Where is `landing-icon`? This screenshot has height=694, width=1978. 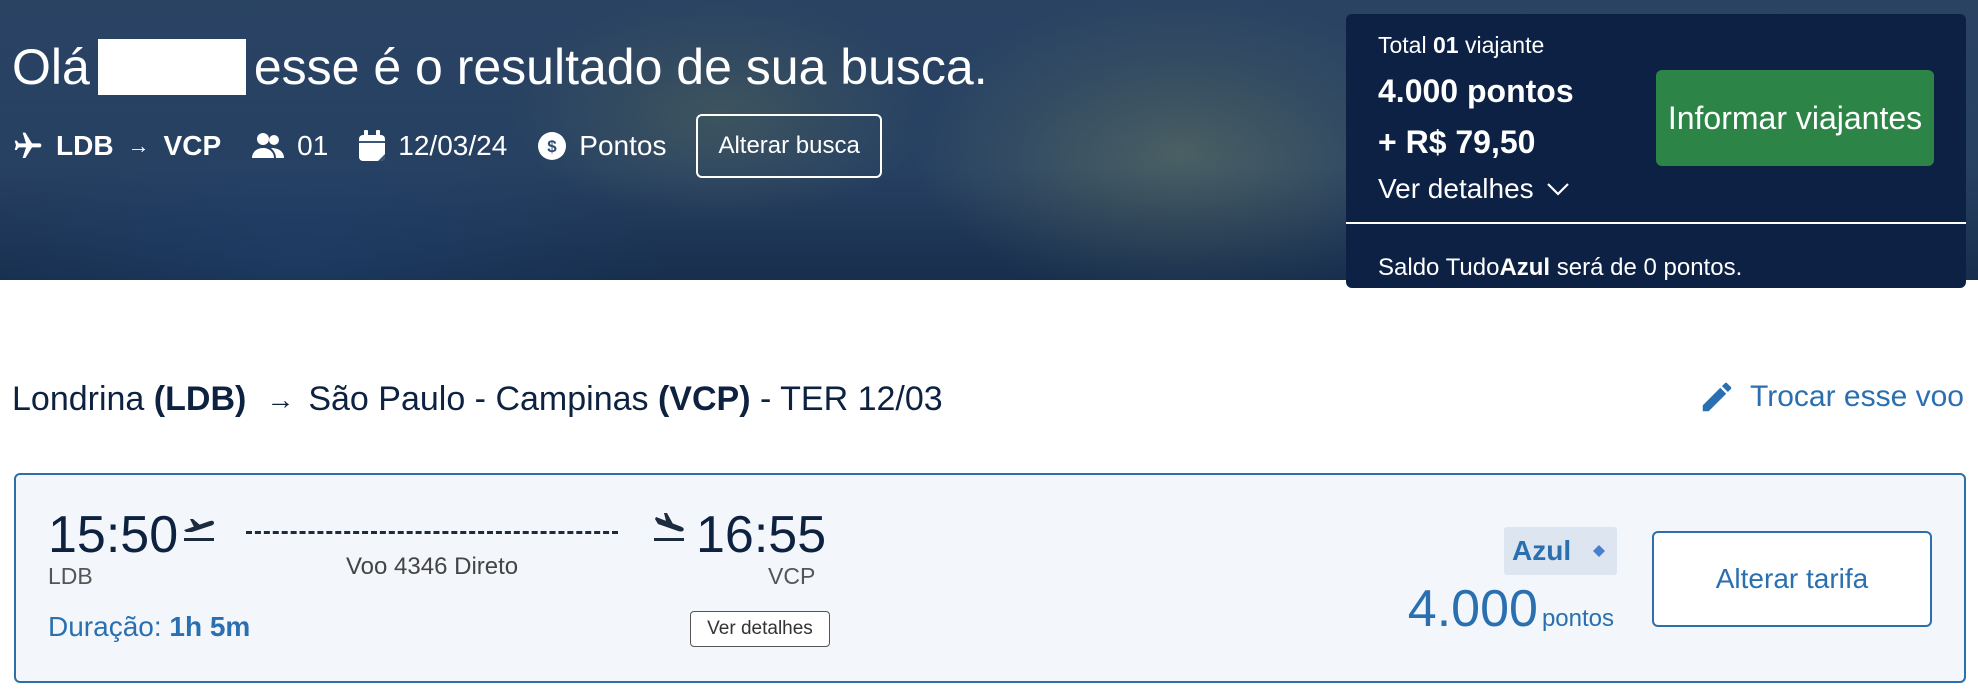 landing-icon is located at coordinates (669, 527).